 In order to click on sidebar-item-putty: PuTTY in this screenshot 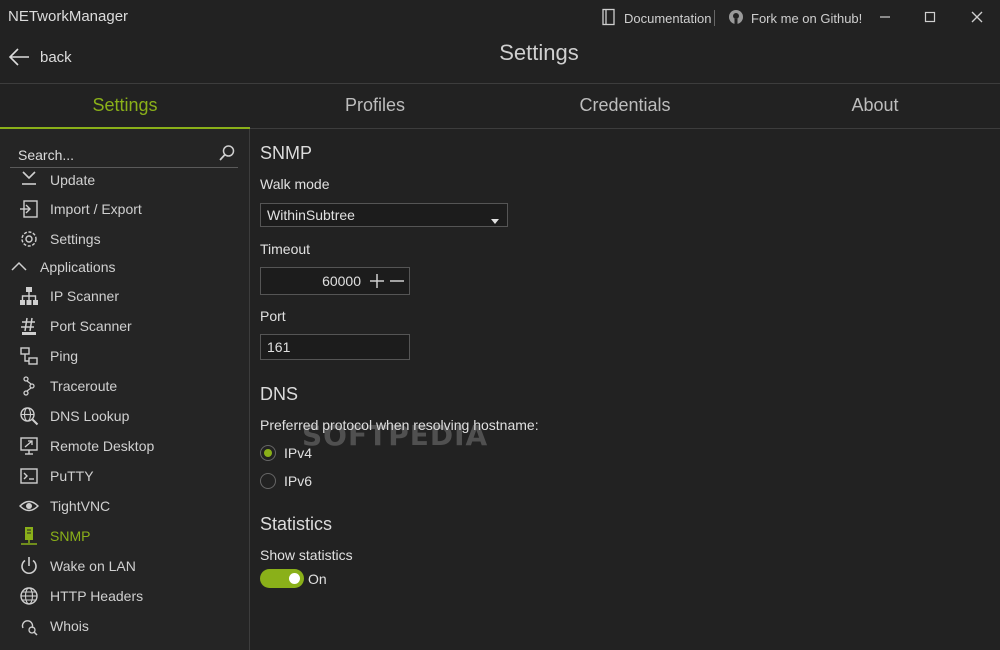, I will do `click(56, 476)`.